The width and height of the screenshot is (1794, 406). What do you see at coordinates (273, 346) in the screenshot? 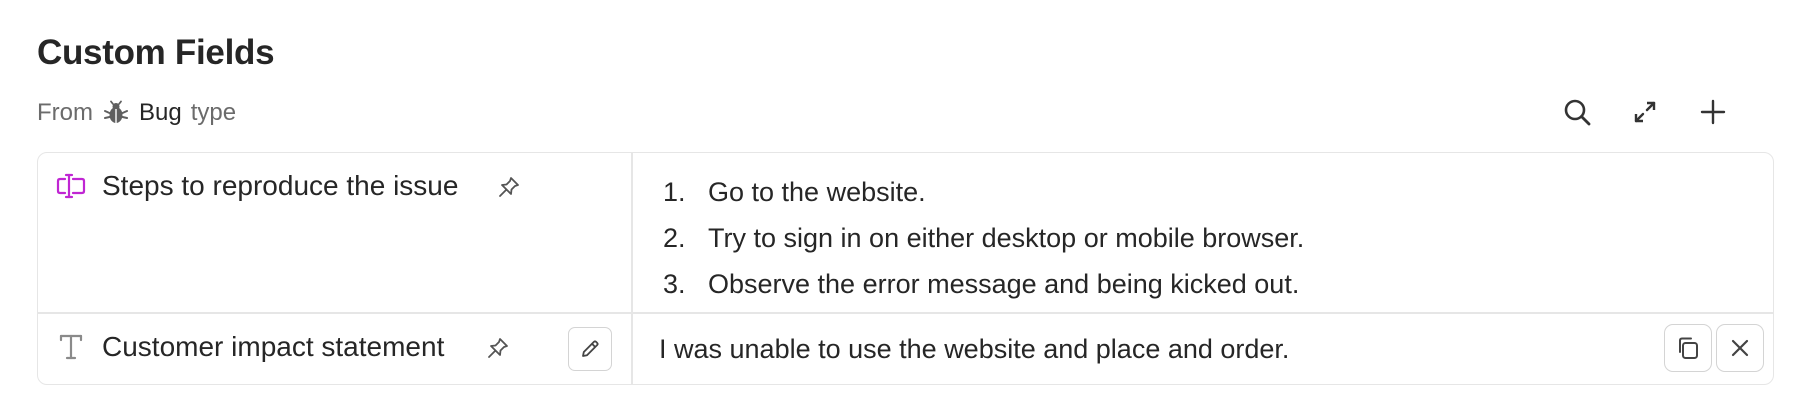
I see `field-label: Customer impact statement` at bounding box center [273, 346].